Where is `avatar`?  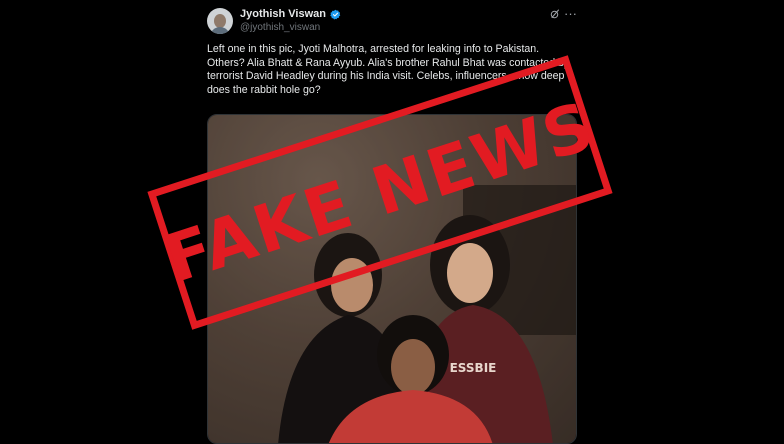
avatar is located at coordinates (220, 21).